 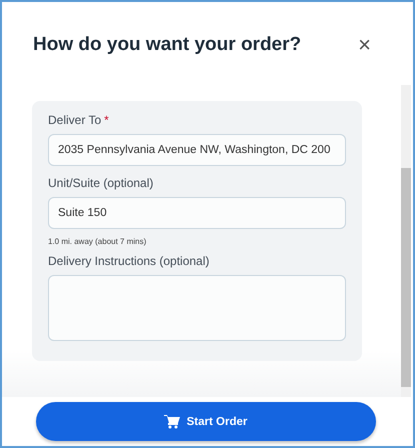 What do you see at coordinates (106, 120) in the screenshot?
I see `required-mark: *` at bounding box center [106, 120].